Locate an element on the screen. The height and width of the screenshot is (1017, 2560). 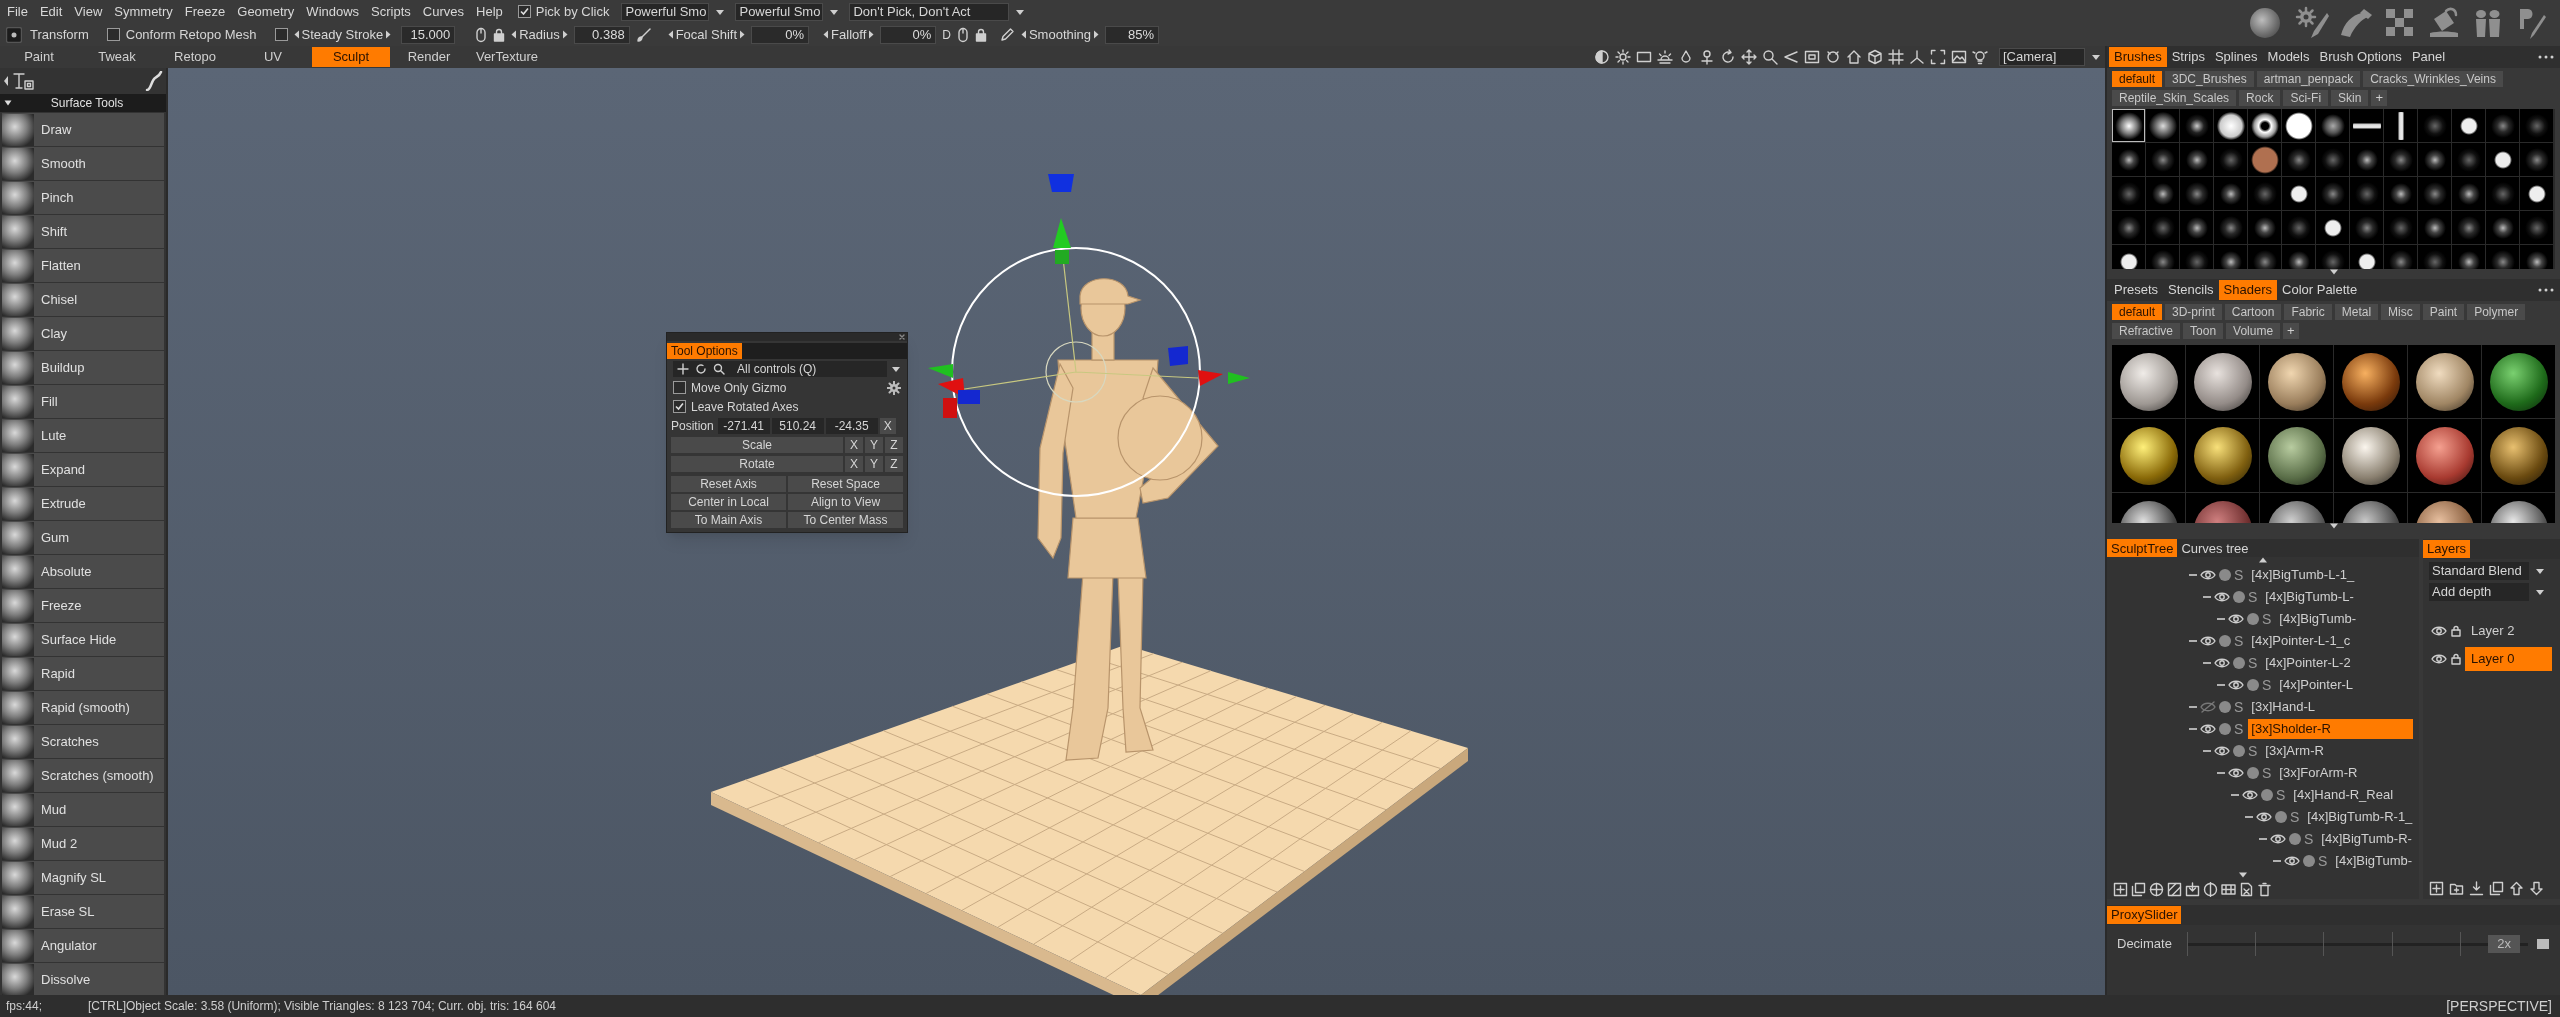
category-tab: artman_penpack is located at coordinates (2308, 79).